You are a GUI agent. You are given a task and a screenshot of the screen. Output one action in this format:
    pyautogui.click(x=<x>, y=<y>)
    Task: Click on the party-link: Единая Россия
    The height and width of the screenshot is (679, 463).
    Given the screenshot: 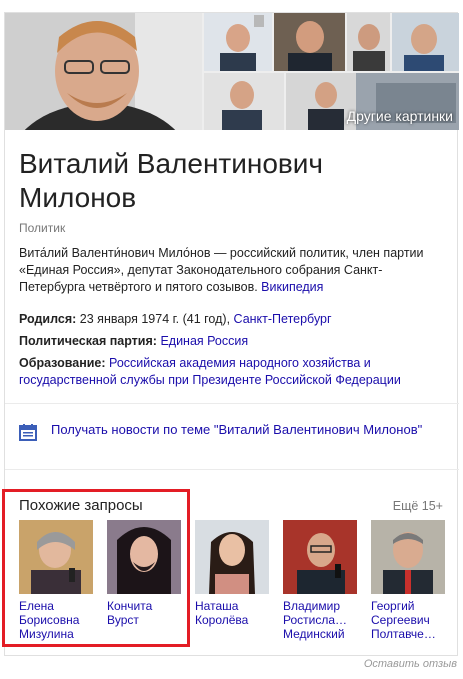 What is the action you would take?
    pyautogui.click(x=204, y=341)
    